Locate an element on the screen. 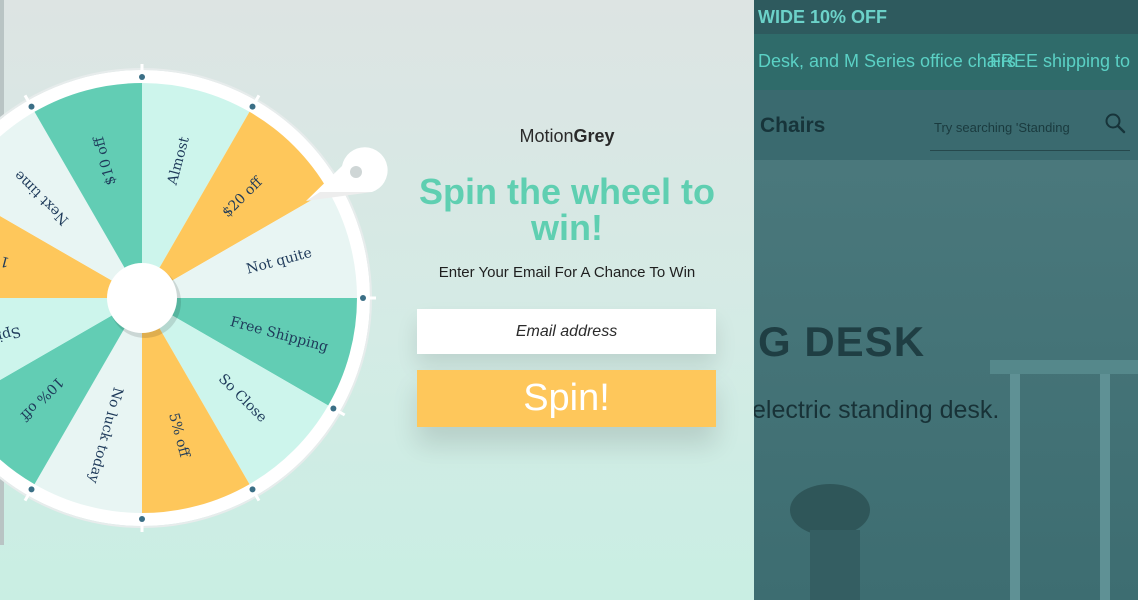  popup-subheadline: Enter Your Email For A Chance To Win is located at coordinates (567, 272).